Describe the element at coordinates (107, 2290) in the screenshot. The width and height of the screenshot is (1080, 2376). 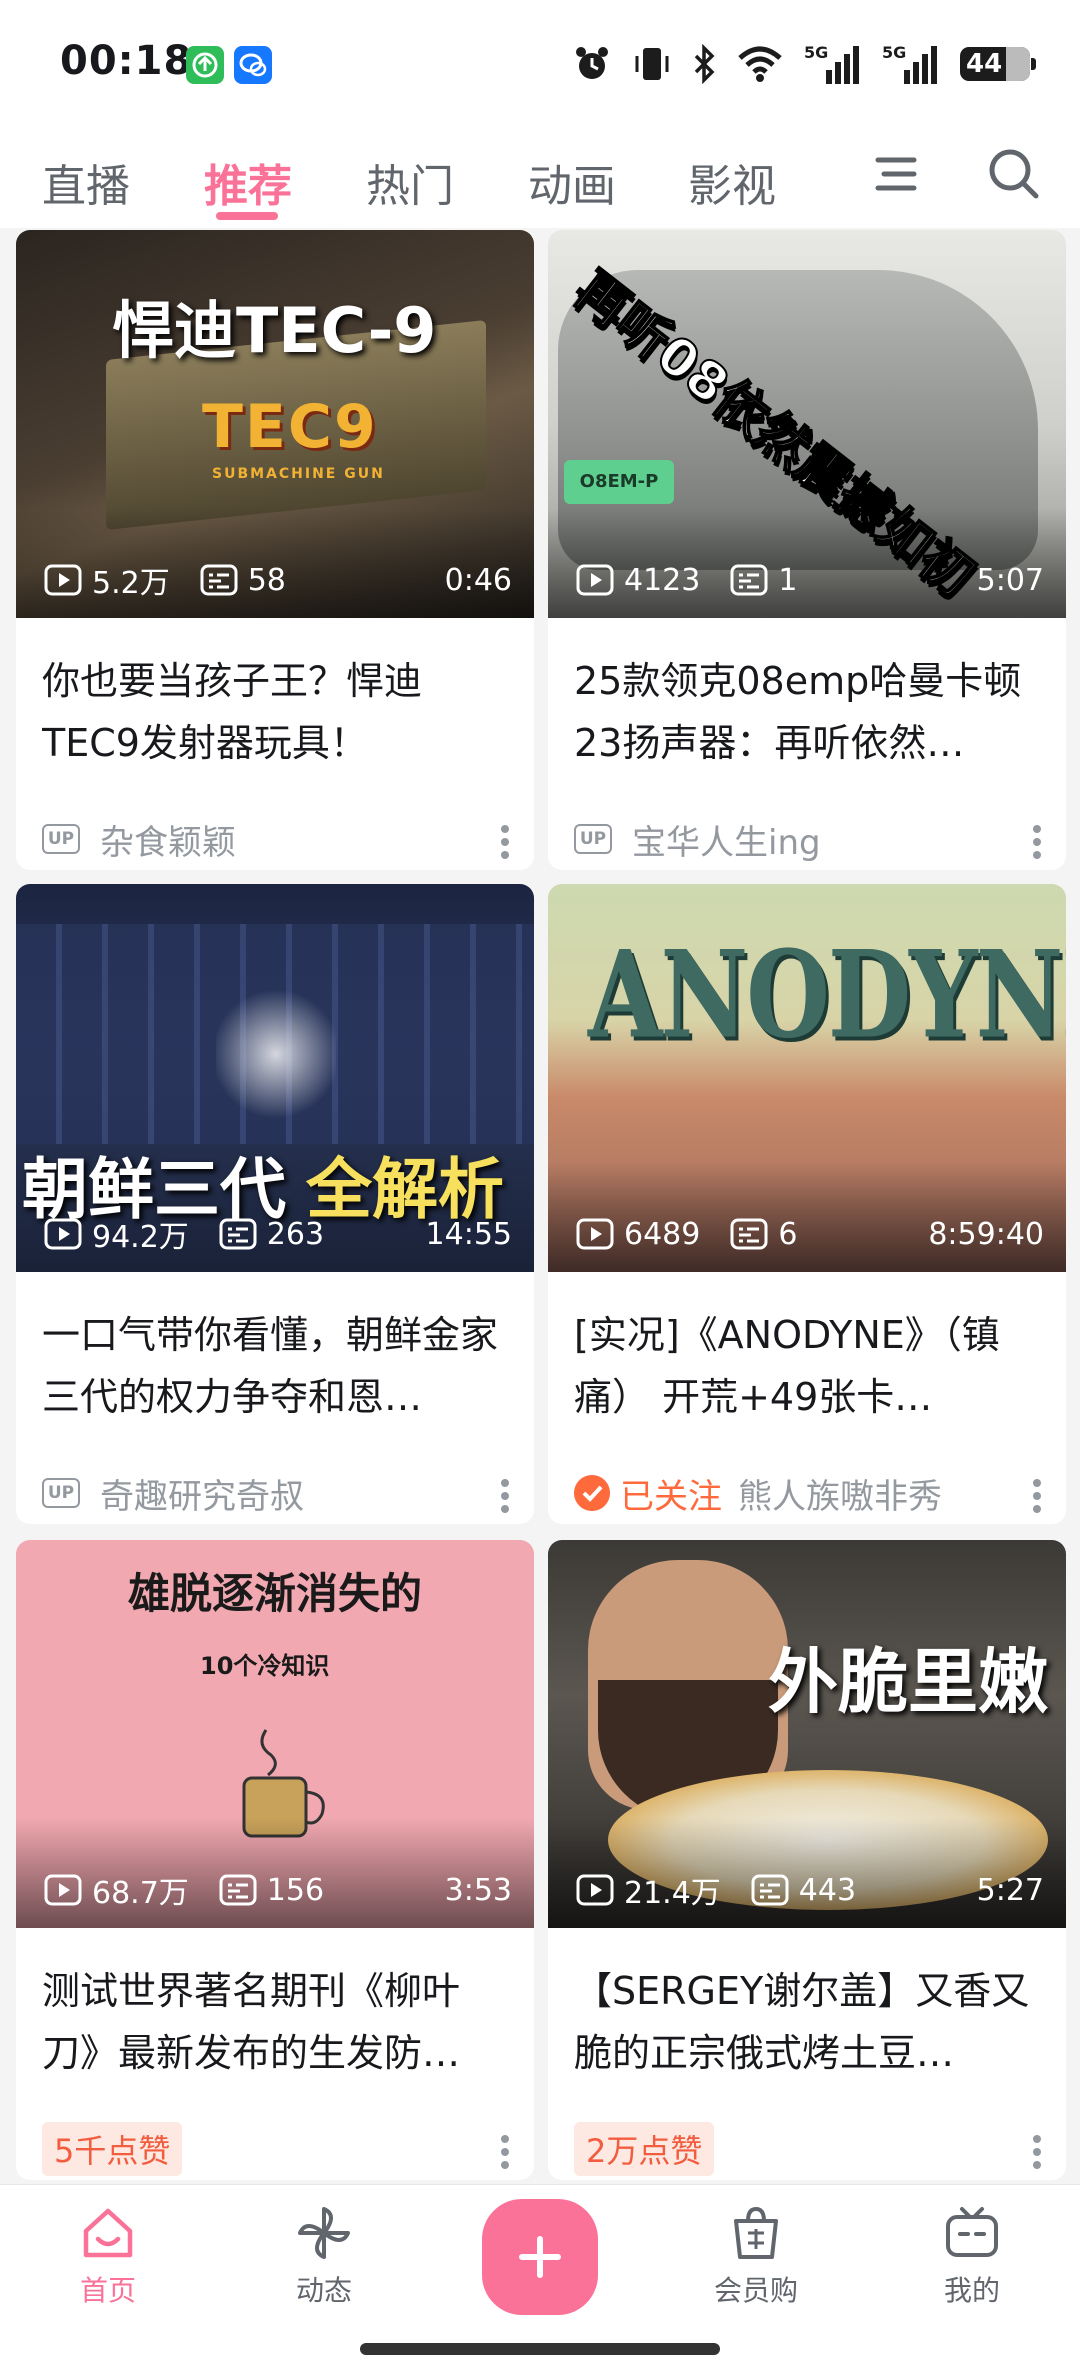
I see `nav-home-label: 首页` at that location.